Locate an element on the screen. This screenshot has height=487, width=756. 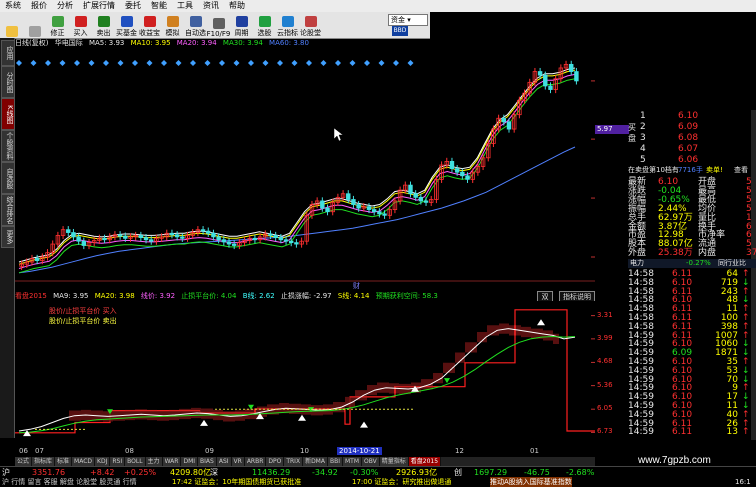
toolbar-button-10: 周期 is located at coordinates (241, 25).